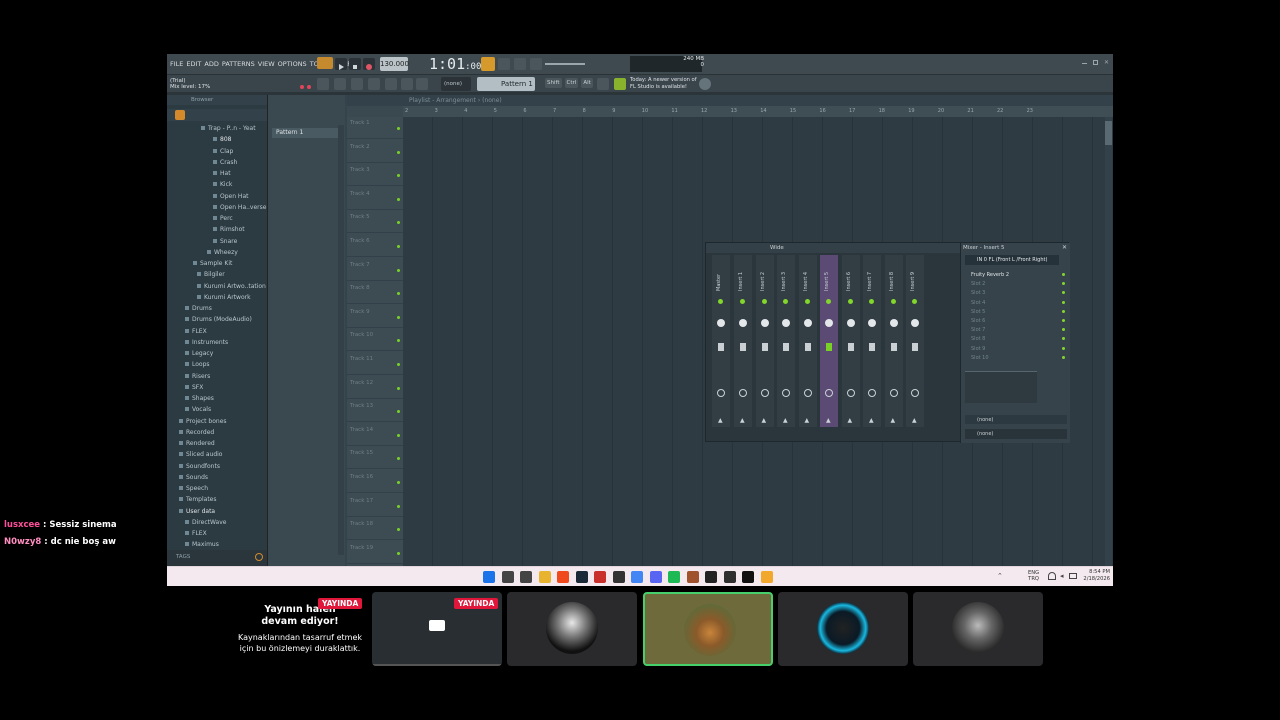 The height and width of the screenshot is (720, 1280). What do you see at coordinates (1033, 576) in the screenshot?
I see `language-indicator: ENG TRQ` at bounding box center [1033, 576].